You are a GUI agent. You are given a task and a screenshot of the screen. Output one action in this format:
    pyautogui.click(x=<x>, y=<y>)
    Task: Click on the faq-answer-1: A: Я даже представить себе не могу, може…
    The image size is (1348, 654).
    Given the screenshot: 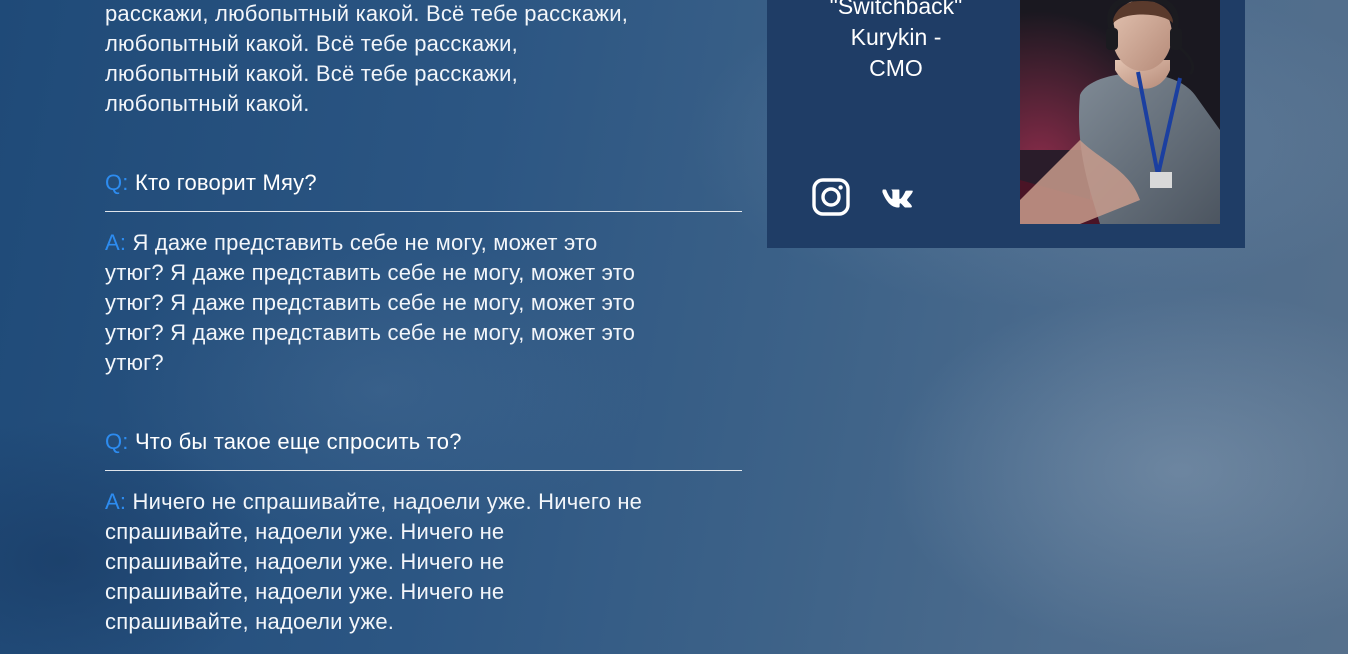 What is the action you would take?
    pyautogui.click(x=370, y=302)
    